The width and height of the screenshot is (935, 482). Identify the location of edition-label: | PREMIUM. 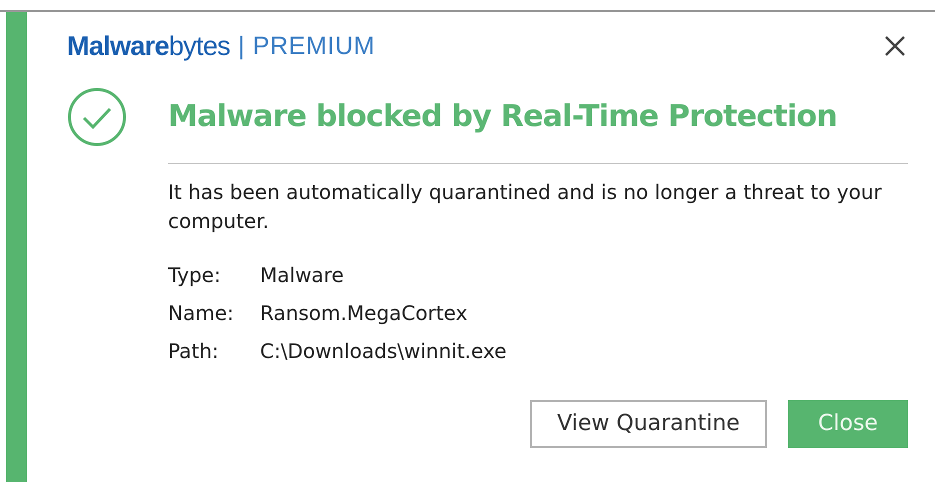
(307, 46).